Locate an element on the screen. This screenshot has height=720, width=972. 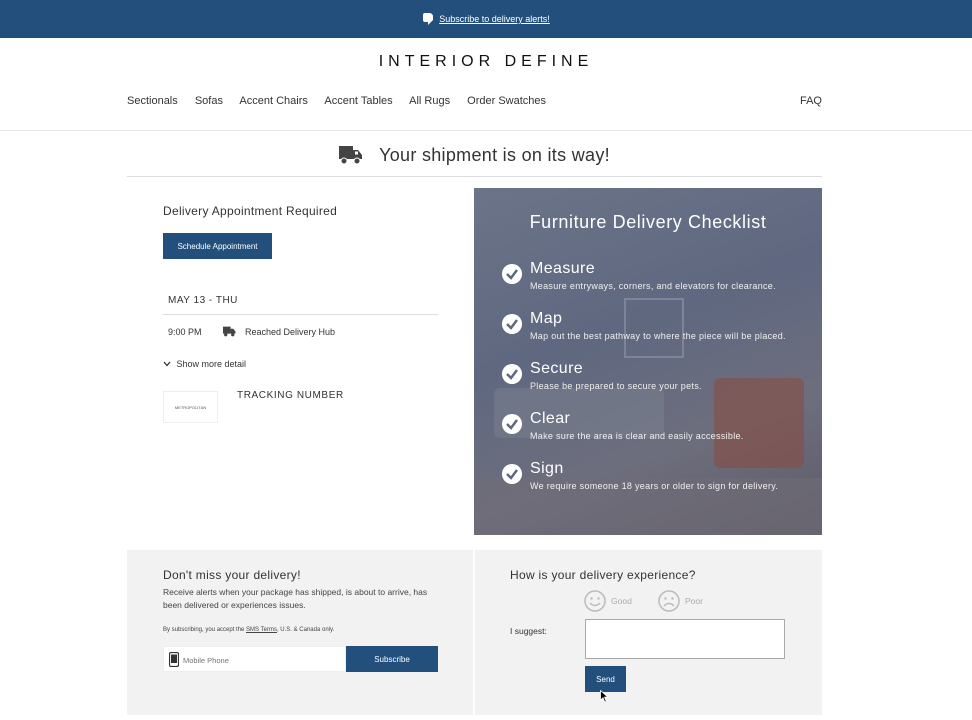
mobile-phone-input is located at coordinates (263, 660).